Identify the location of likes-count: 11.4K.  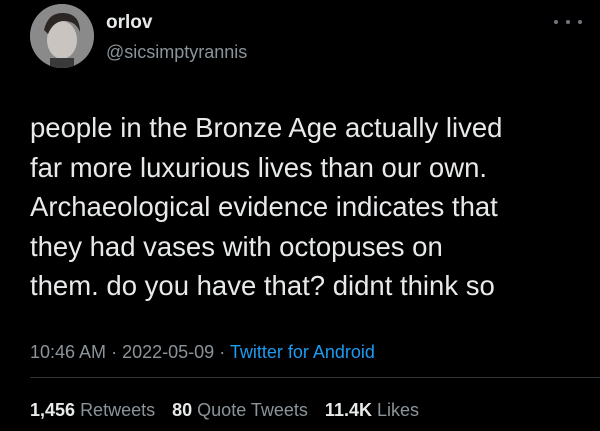
(348, 410).